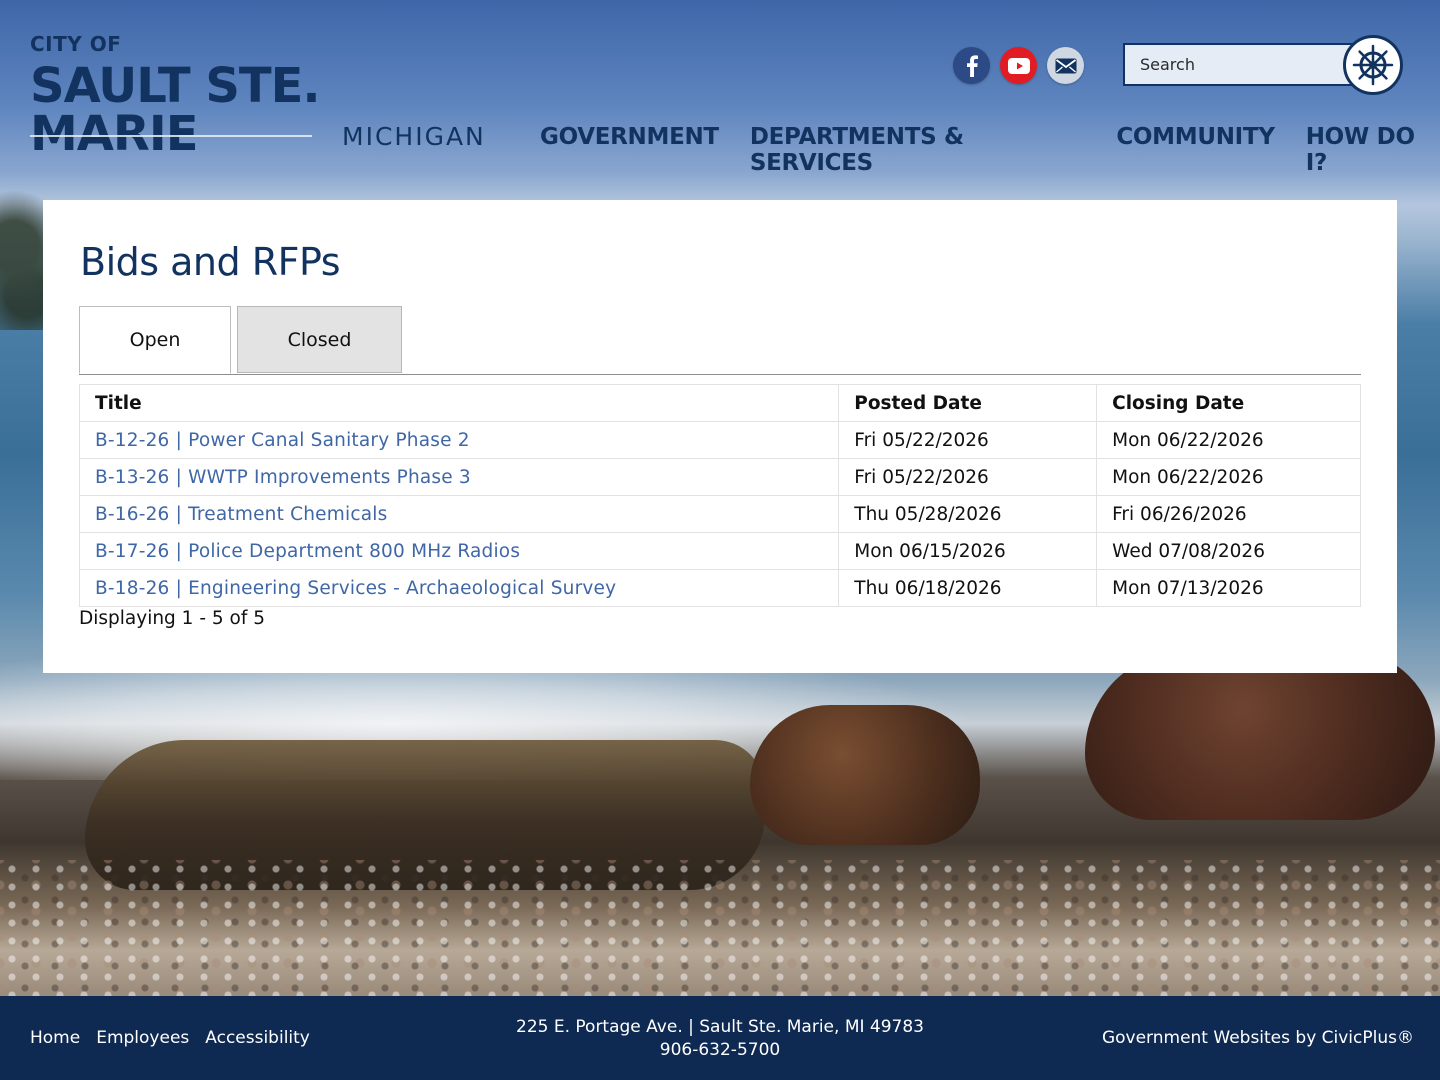 This screenshot has width=1440, height=1080. What do you see at coordinates (968, 551) in the screenshot?
I see `posted-date-cell: Mon 06/15/2026` at bounding box center [968, 551].